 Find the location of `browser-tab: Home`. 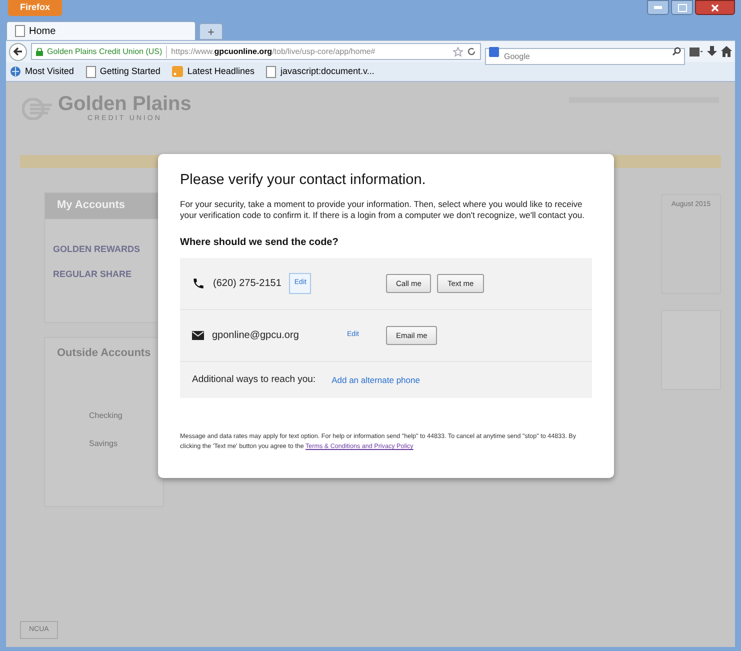

browser-tab: Home is located at coordinates (101, 30).